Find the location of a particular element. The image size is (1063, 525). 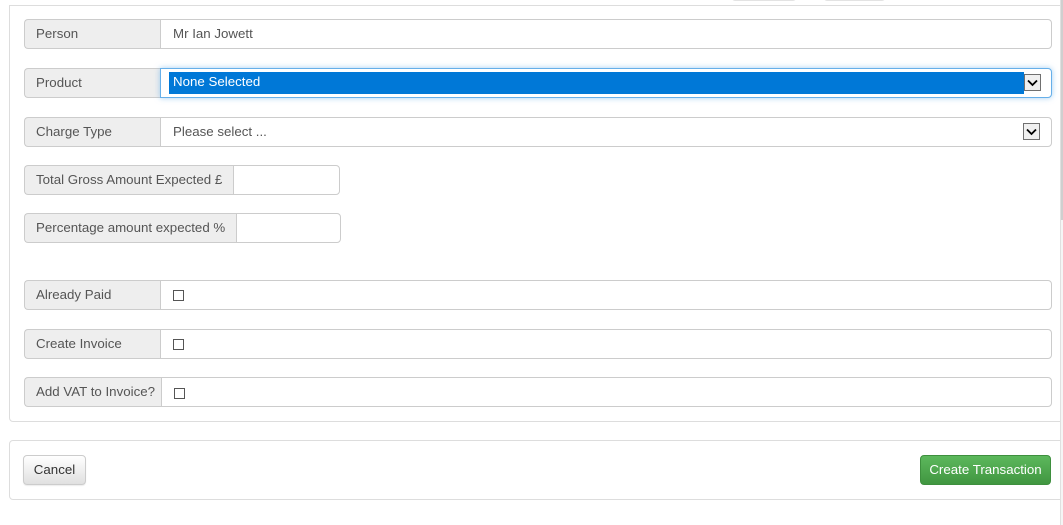

product-select: None Selected is located at coordinates (606, 83).